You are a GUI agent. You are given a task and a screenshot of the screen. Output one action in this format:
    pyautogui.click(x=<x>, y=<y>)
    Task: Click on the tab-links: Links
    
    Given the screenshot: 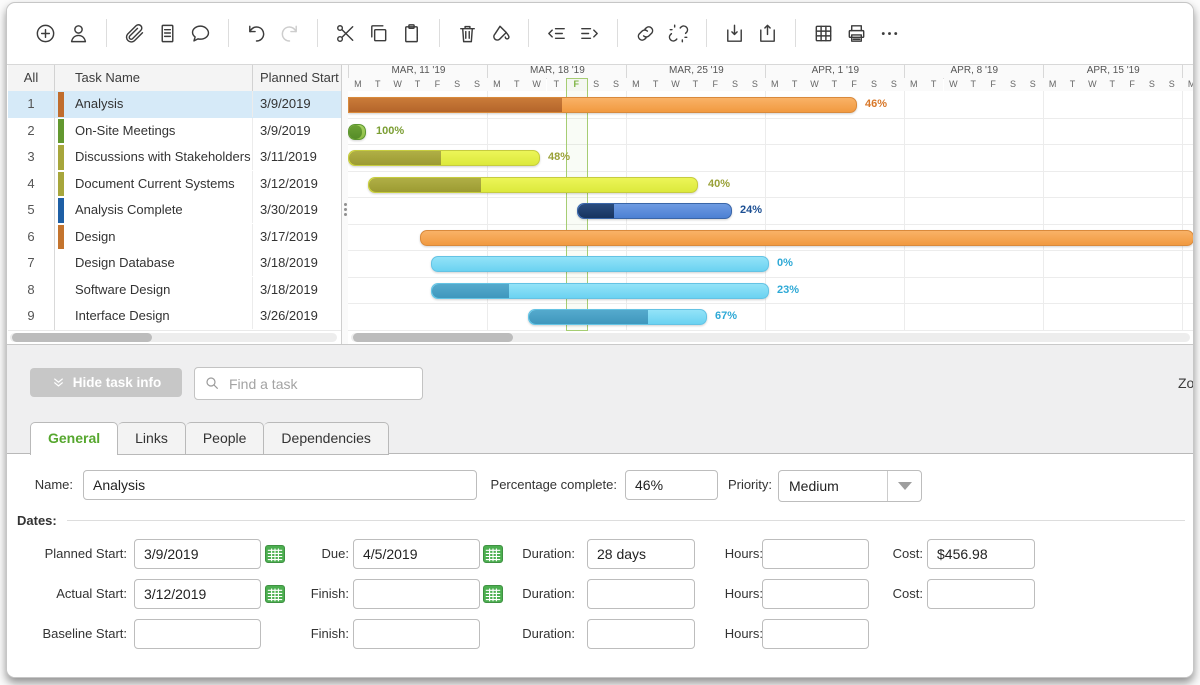 What is the action you would take?
    pyautogui.click(x=152, y=438)
    